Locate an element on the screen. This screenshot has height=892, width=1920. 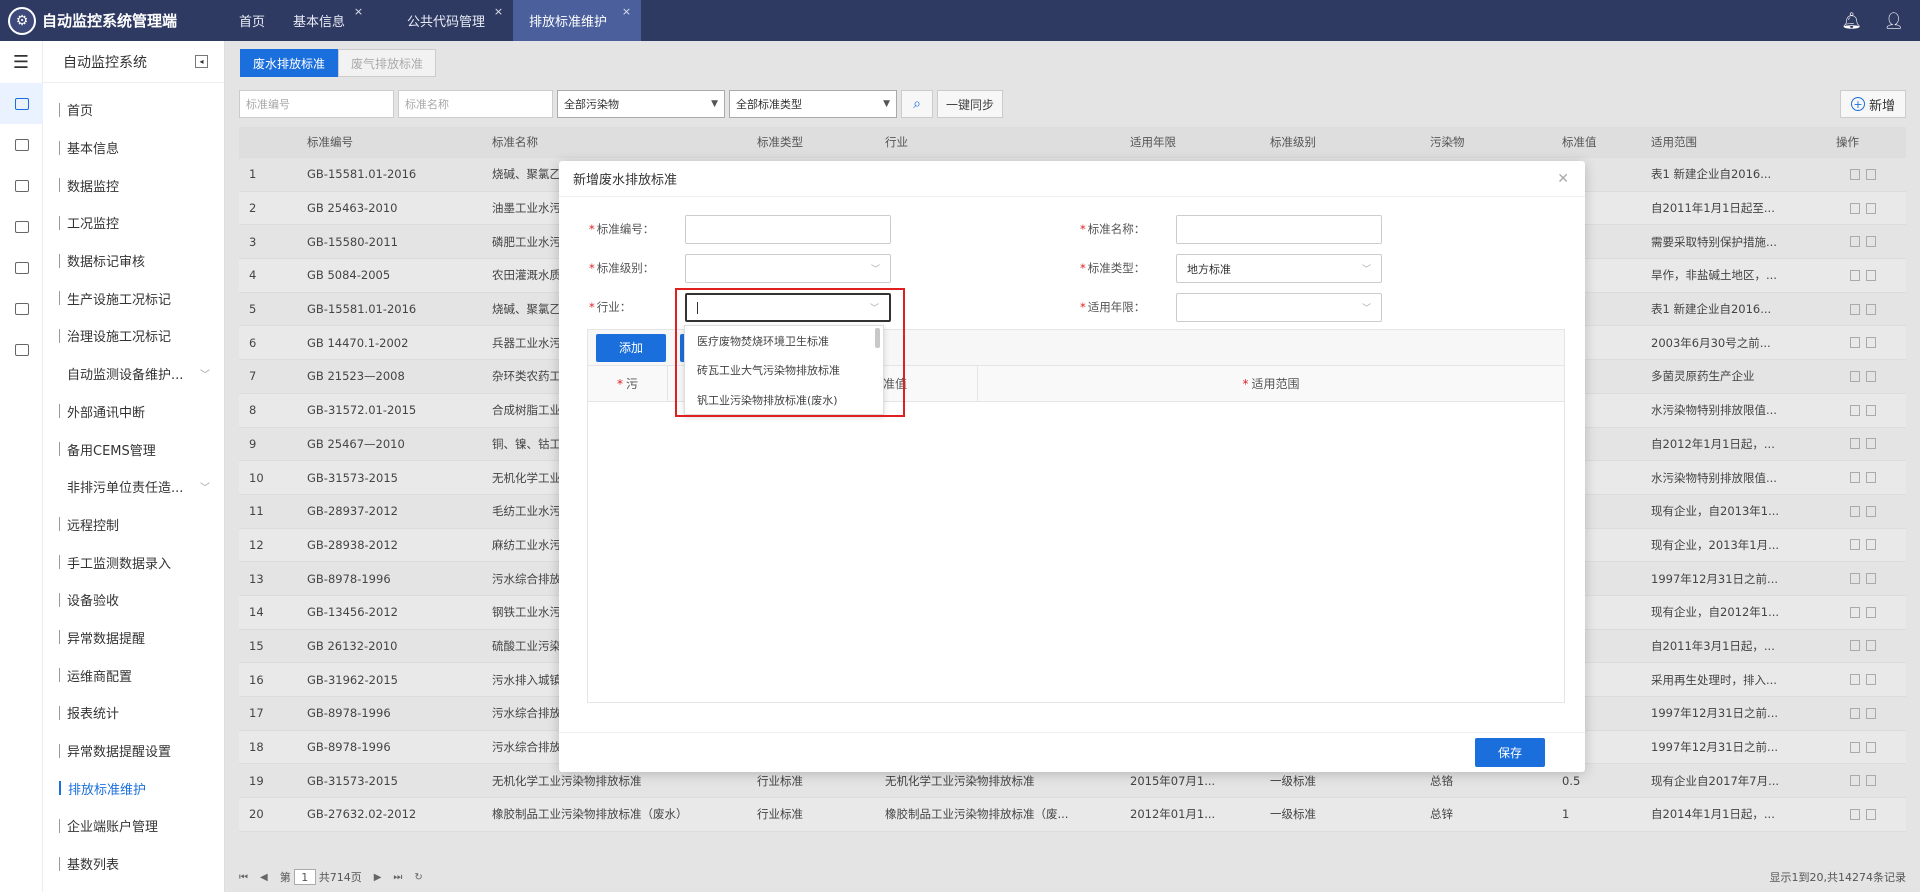
sidebar-item: 备用CEMS管理 is located at coordinates (133, 449).